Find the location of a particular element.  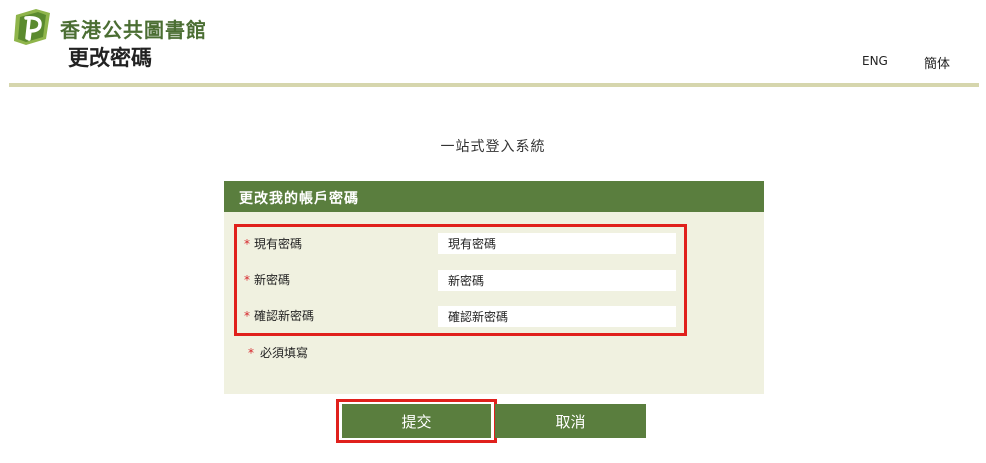

current-password-label-text: 現有密碼 is located at coordinates (278, 244).